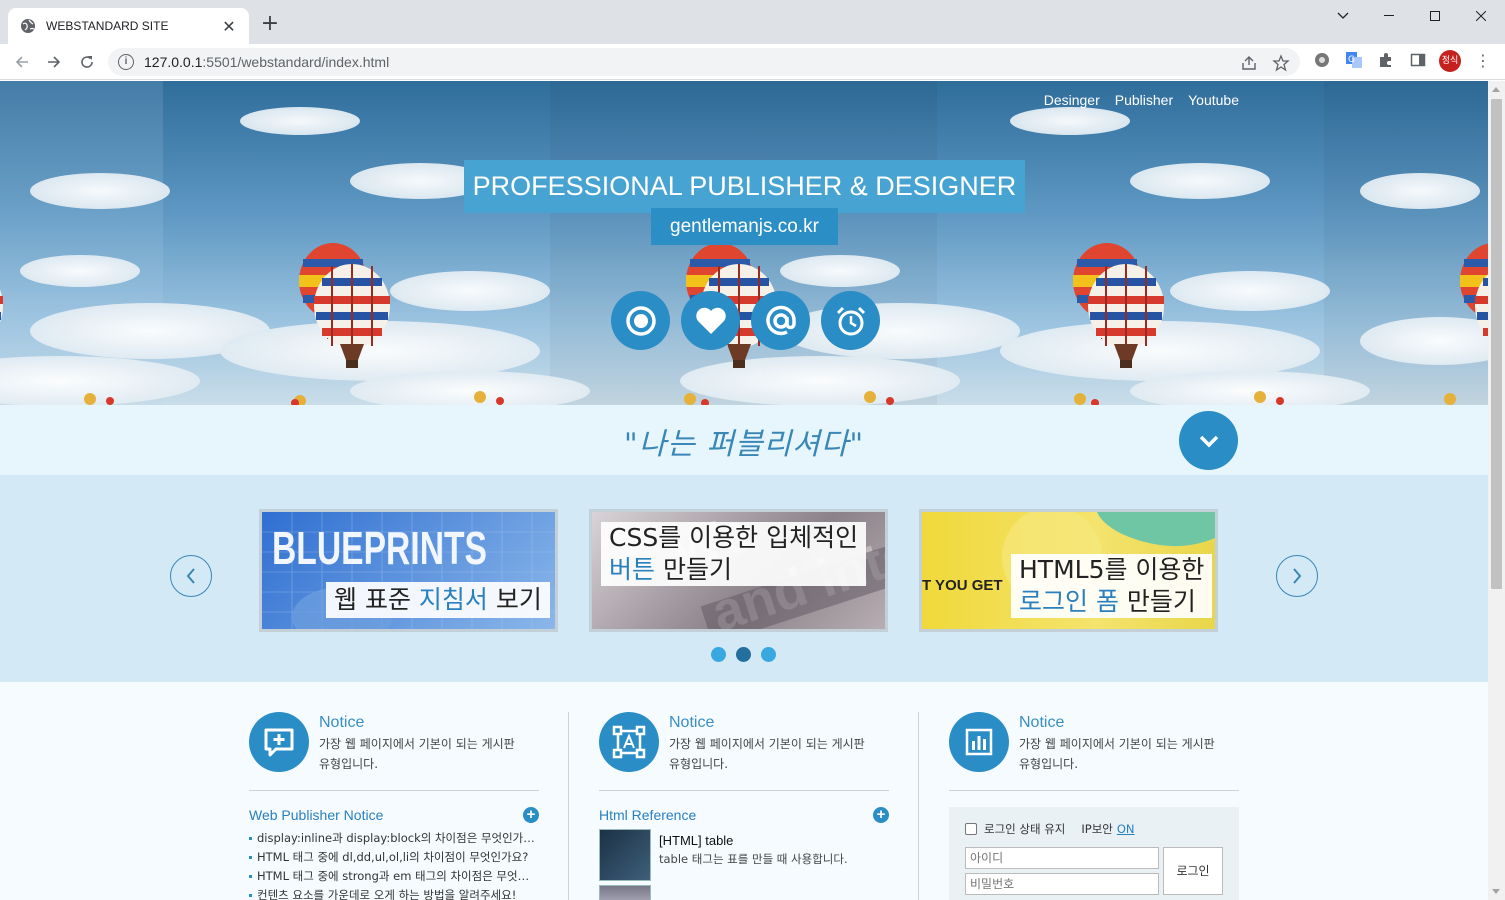 The image size is (1505, 900). Describe the element at coordinates (316, 815) in the screenshot. I see `section-title: Web Publisher Notice` at that location.